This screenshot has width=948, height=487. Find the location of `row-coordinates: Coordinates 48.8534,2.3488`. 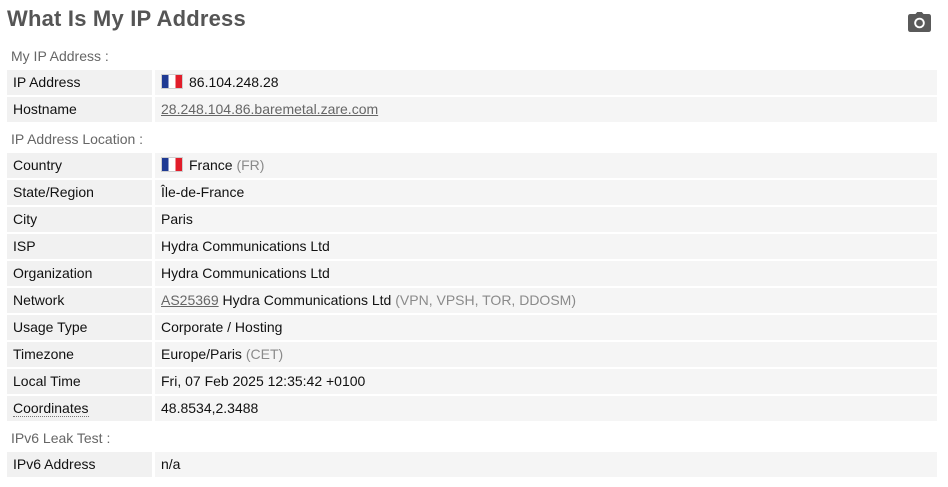

row-coordinates: Coordinates 48.8534,2.3488 is located at coordinates (472, 408).